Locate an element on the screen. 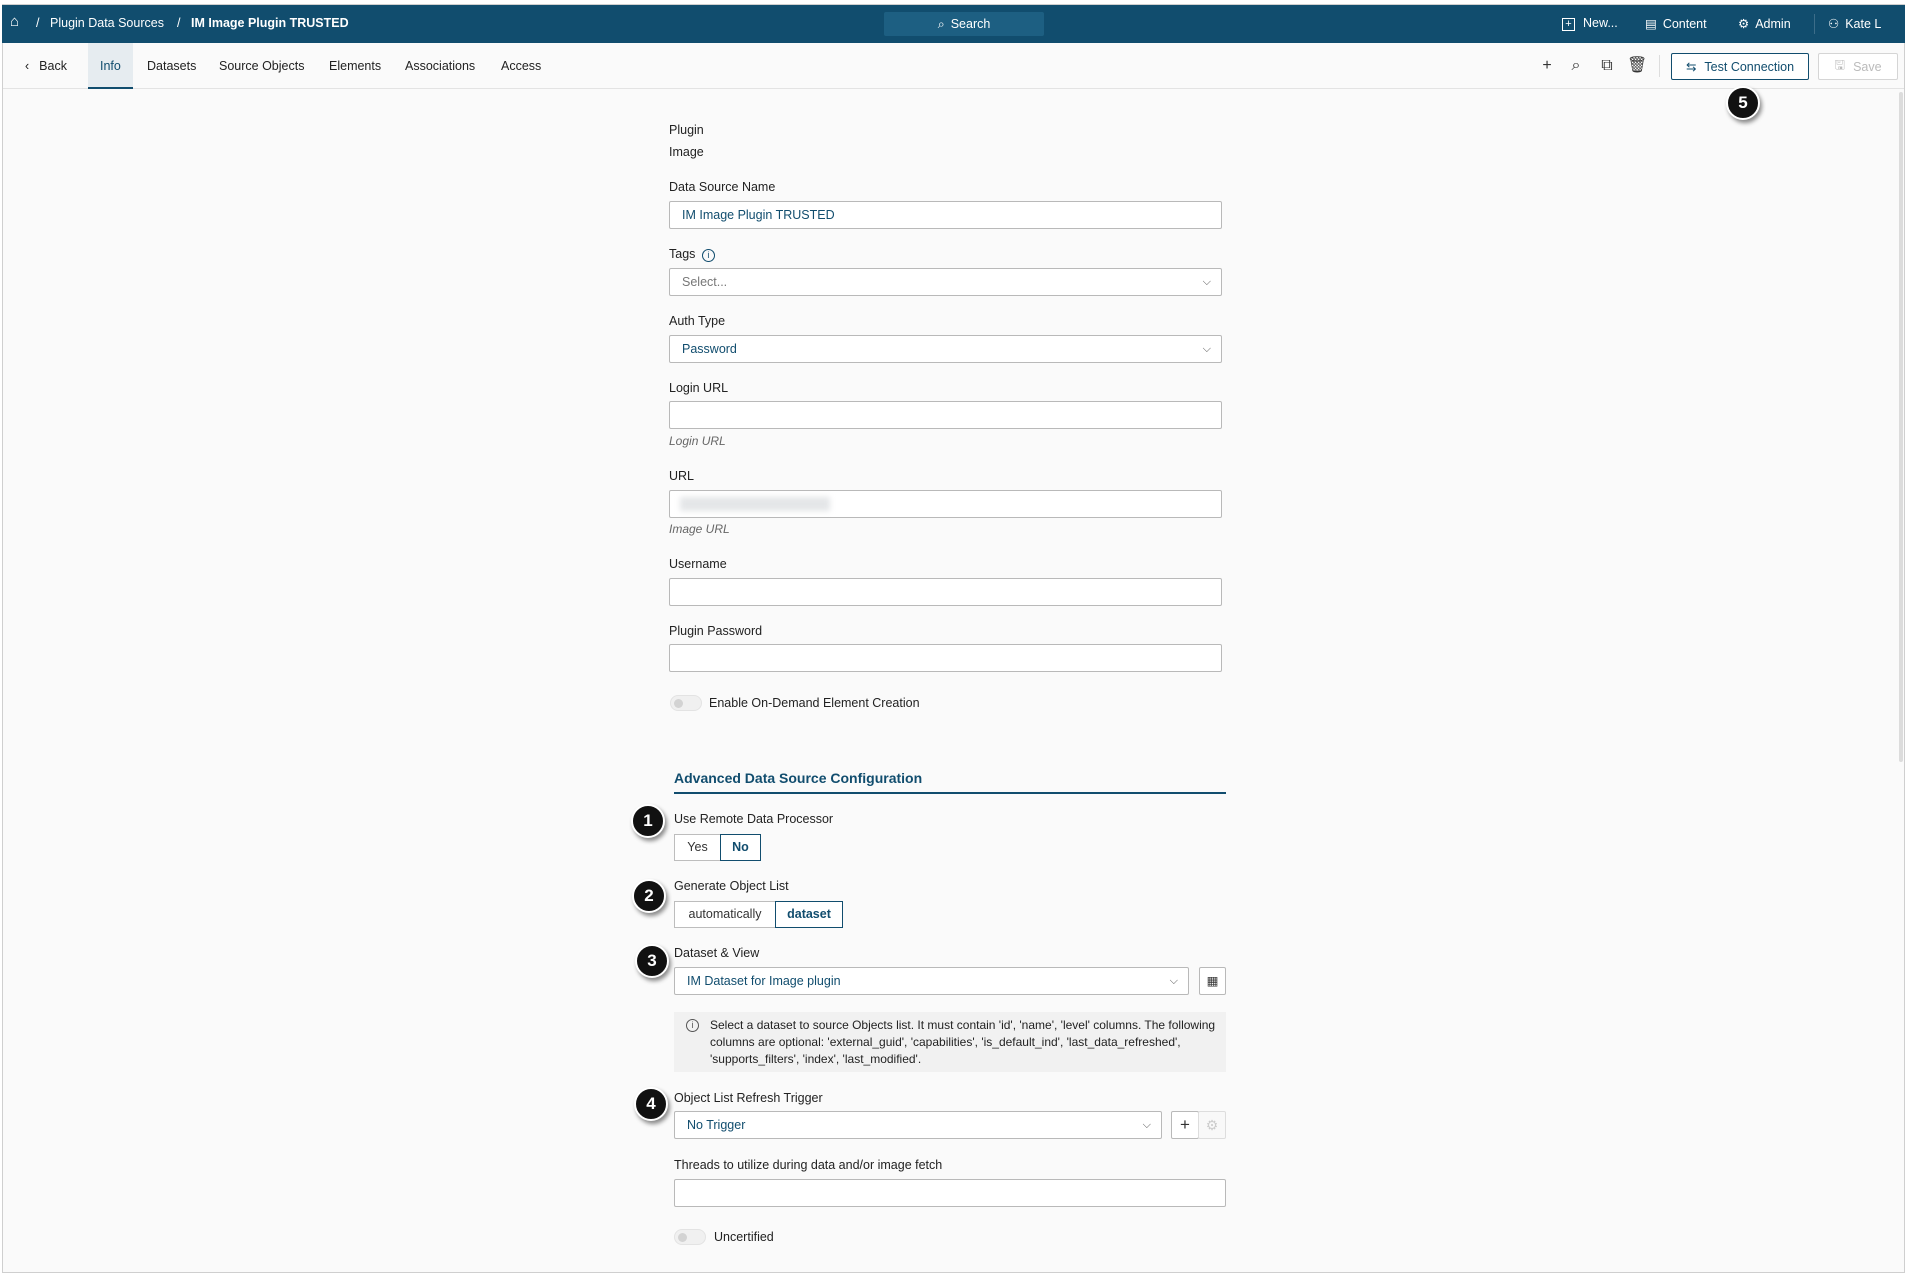  plugin-password-input is located at coordinates (945, 658).